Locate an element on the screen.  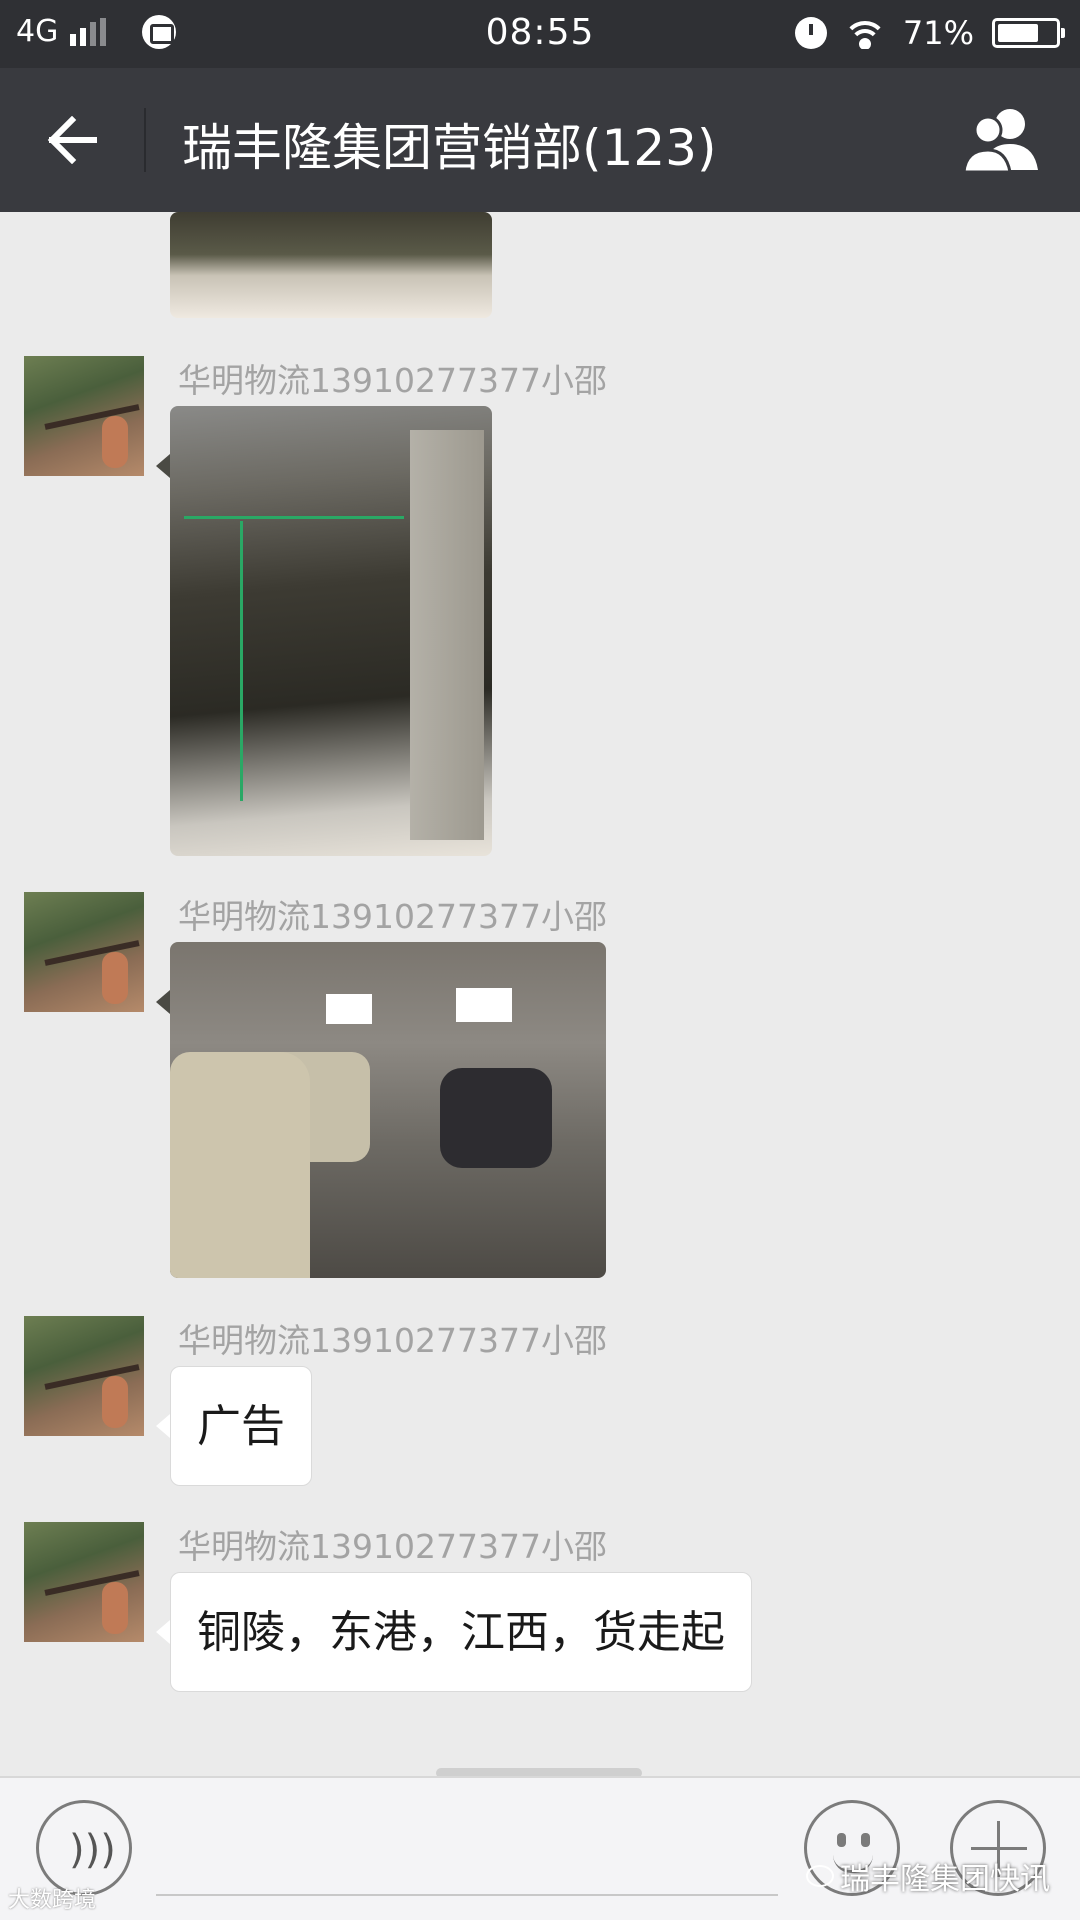
group-members-icon is located at coordinates (1000, 141).